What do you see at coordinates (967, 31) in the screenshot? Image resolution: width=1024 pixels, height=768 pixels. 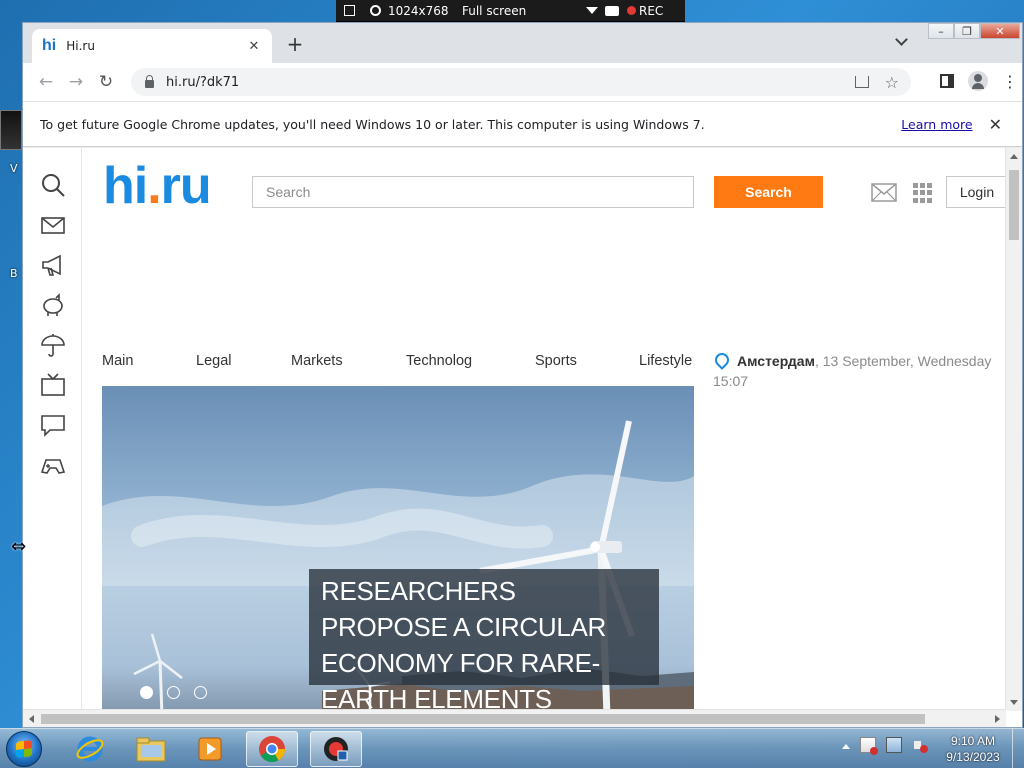 I see `maximize-button: ❐` at bounding box center [967, 31].